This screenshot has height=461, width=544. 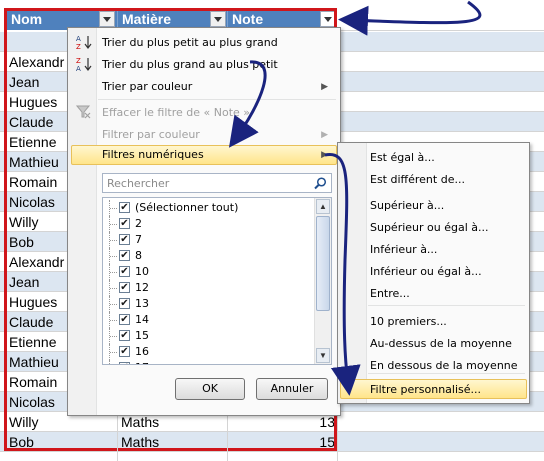 What do you see at coordinates (153, 154) in the screenshot?
I see `number-filters-label: Filtres numériques` at bounding box center [153, 154].